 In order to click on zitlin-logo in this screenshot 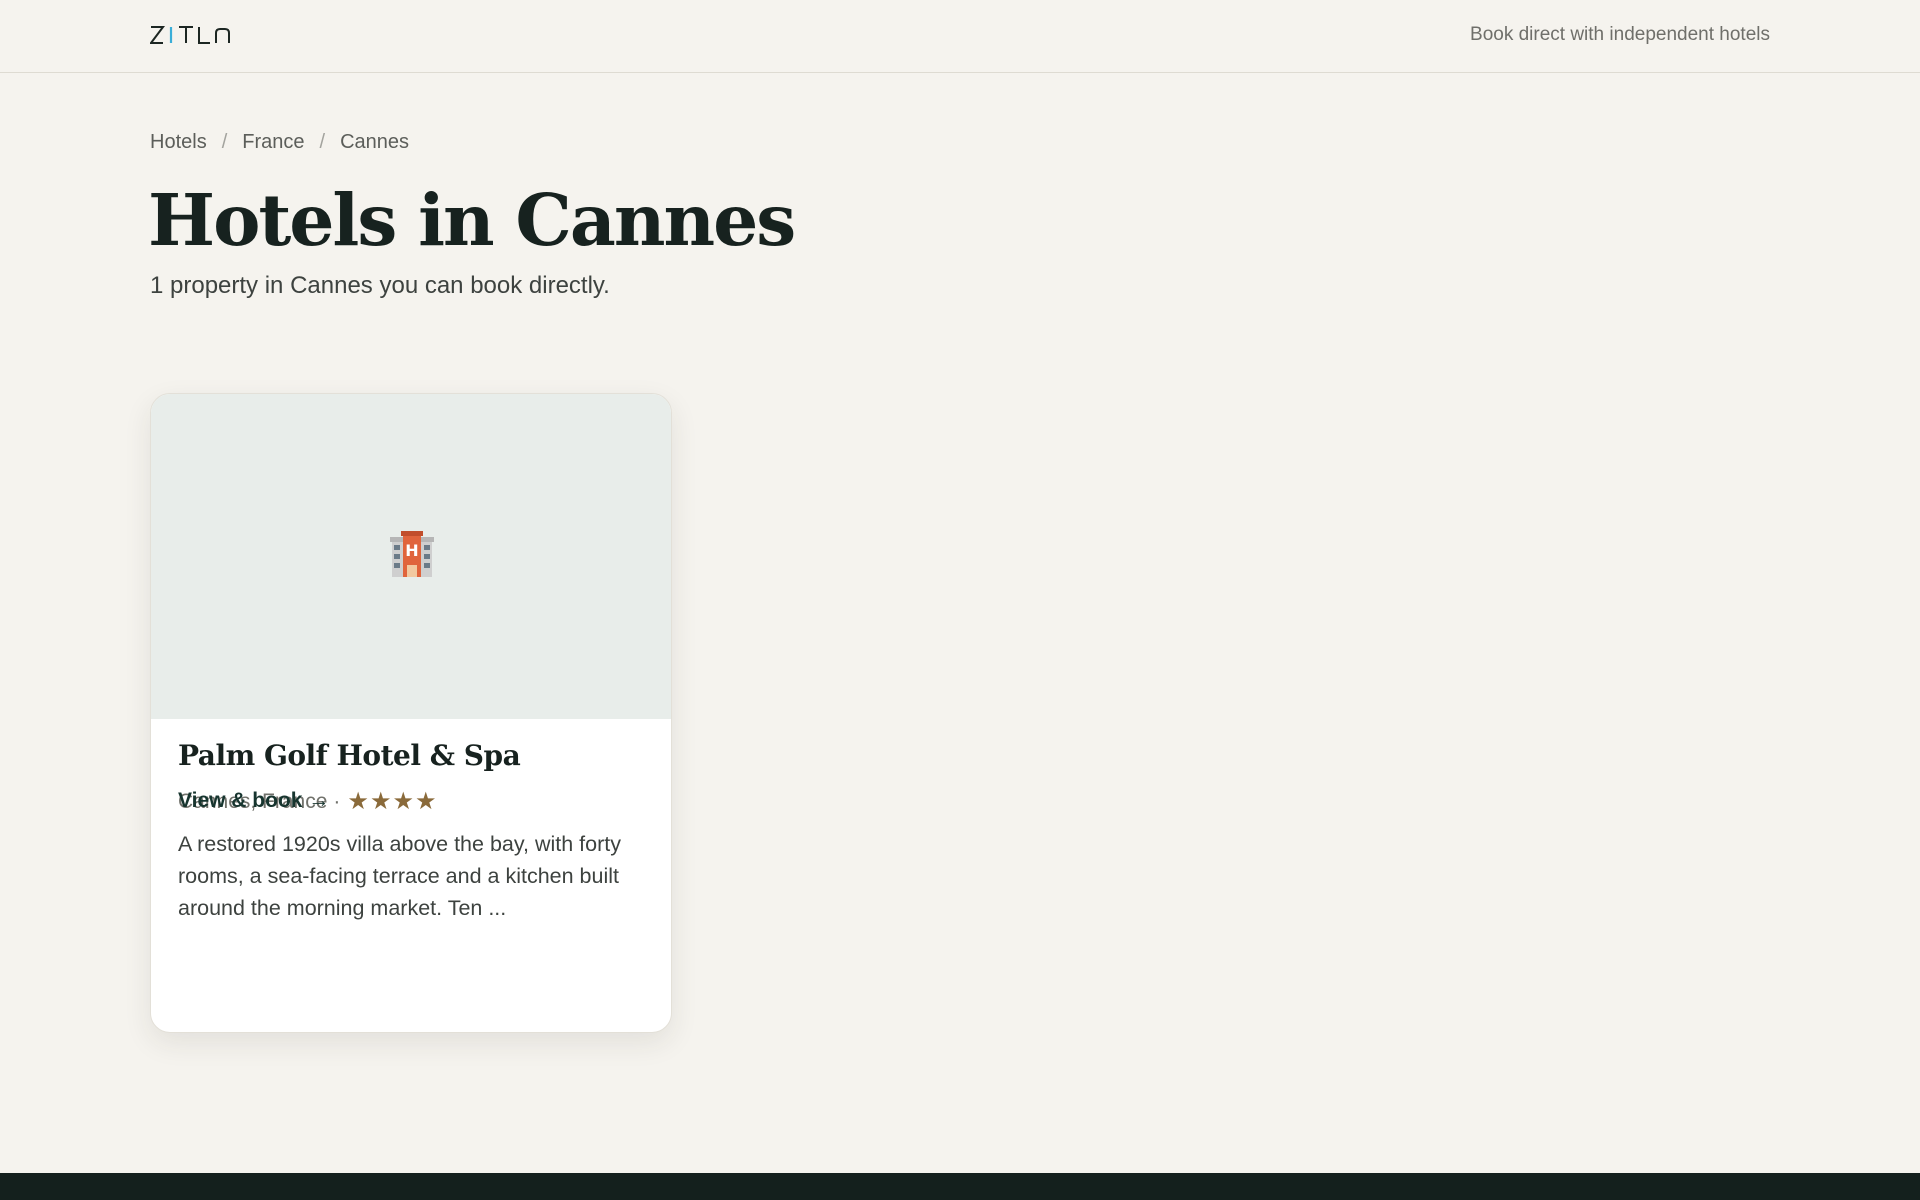, I will do `click(191, 35)`.